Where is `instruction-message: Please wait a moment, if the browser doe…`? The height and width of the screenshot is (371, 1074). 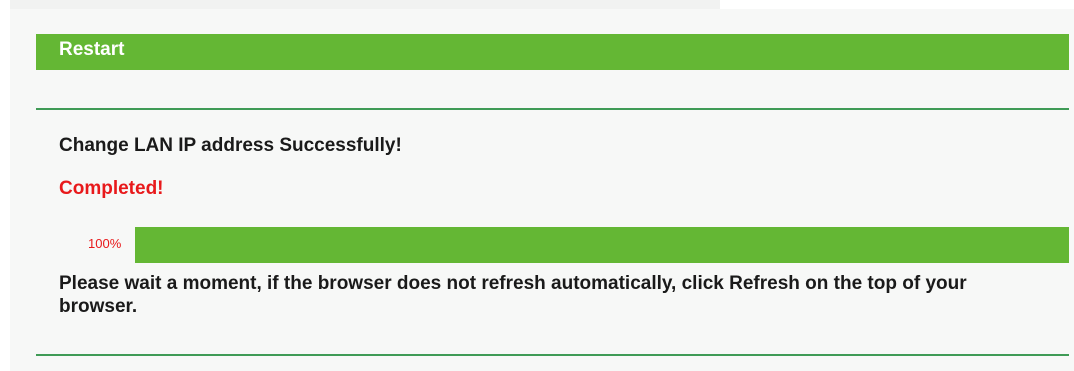 instruction-message: Please wait a moment, if the browser doe… is located at coordinates (513, 295).